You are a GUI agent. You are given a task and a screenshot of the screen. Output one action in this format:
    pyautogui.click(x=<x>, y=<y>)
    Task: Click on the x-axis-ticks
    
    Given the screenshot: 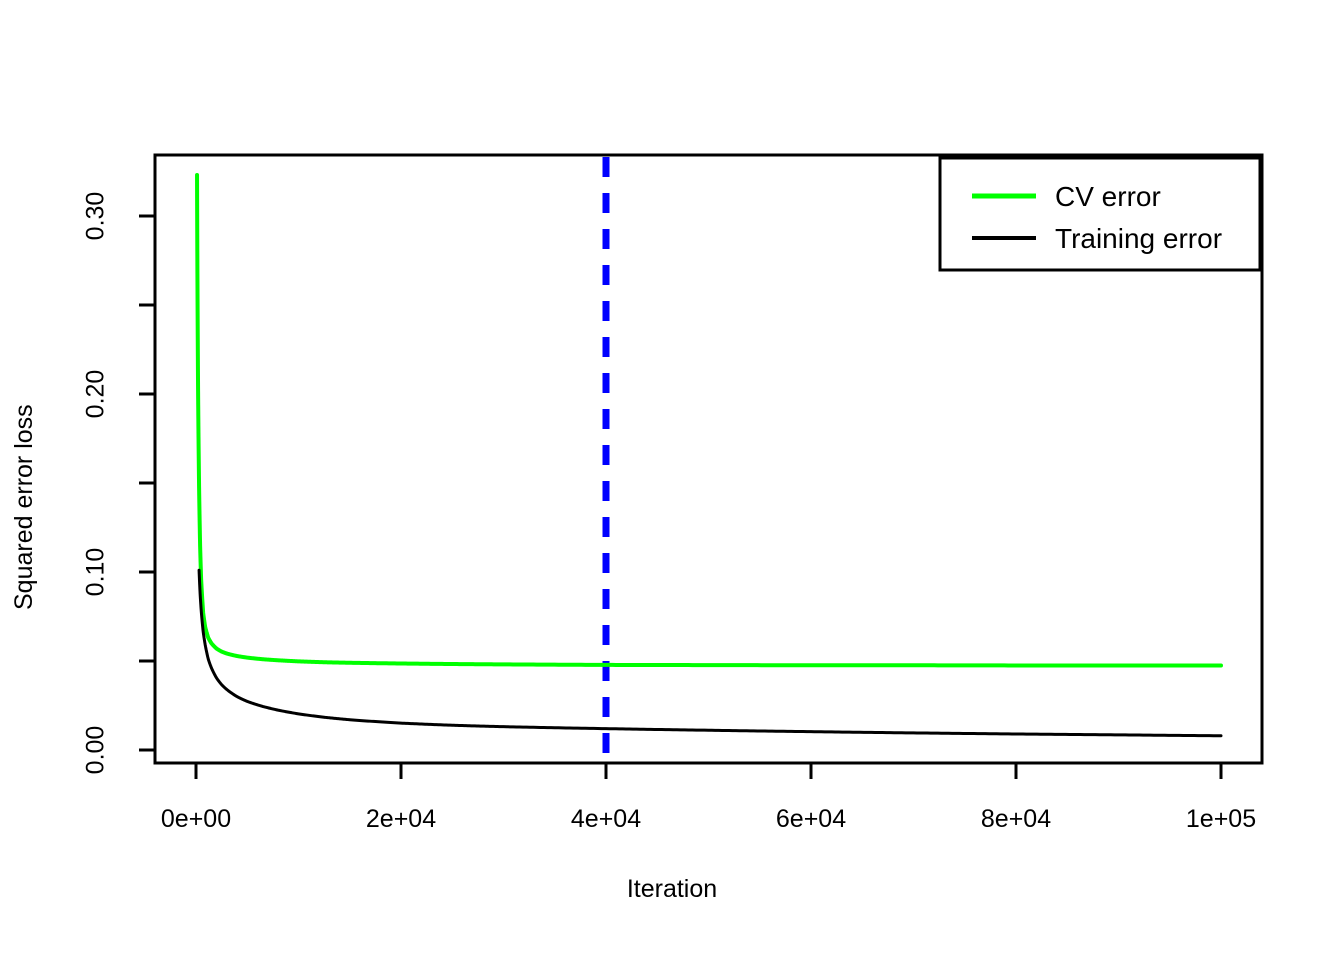 What is the action you would take?
    pyautogui.click(x=708, y=771)
    